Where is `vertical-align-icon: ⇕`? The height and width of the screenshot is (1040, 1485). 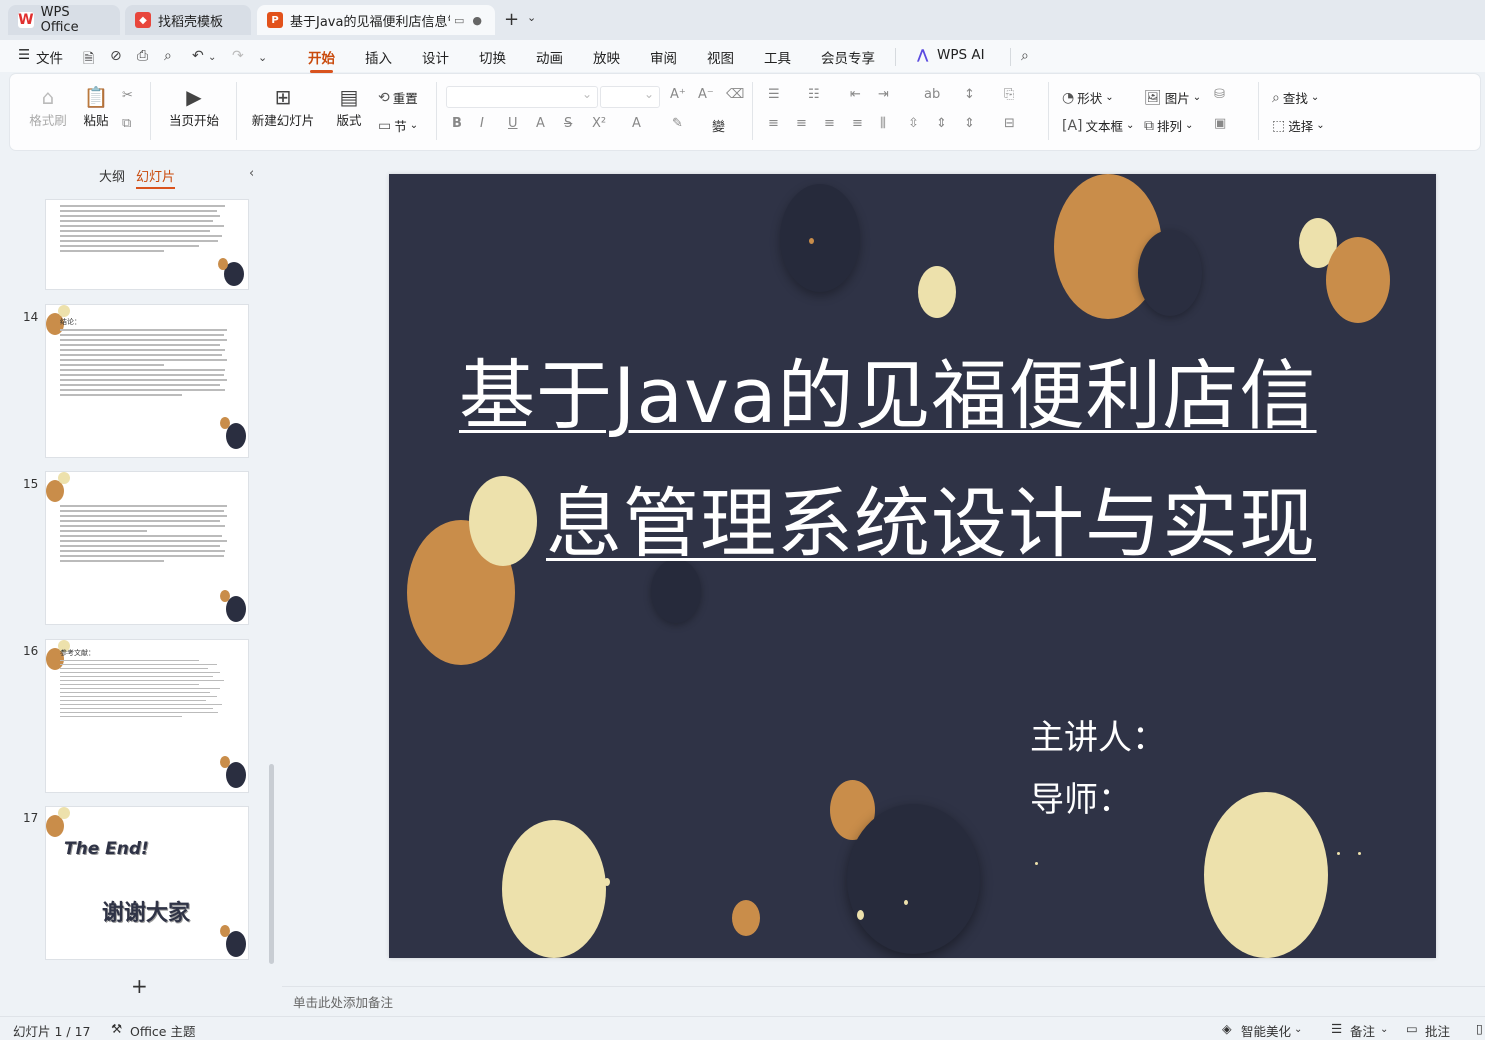
vertical-align-icon: ⇕ is located at coordinates (969, 123).